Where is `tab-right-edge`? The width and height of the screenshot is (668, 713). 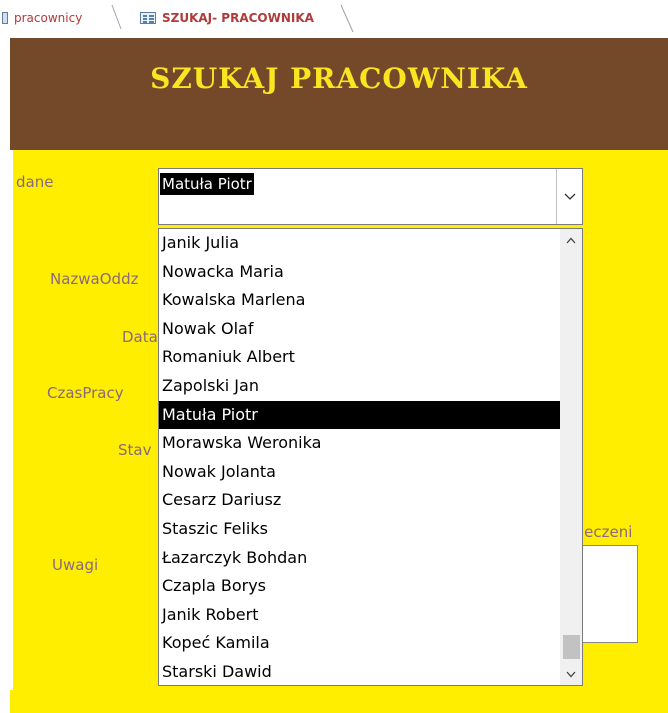
tab-right-edge is located at coordinates (347, 18).